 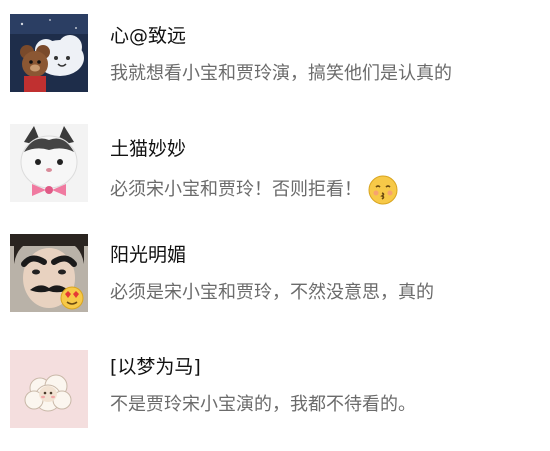 What do you see at coordinates (263, 404) in the screenshot?
I see `comment-text: 不是贾玲宋小宝演的，我都不待看的。` at bounding box center [263, 404].